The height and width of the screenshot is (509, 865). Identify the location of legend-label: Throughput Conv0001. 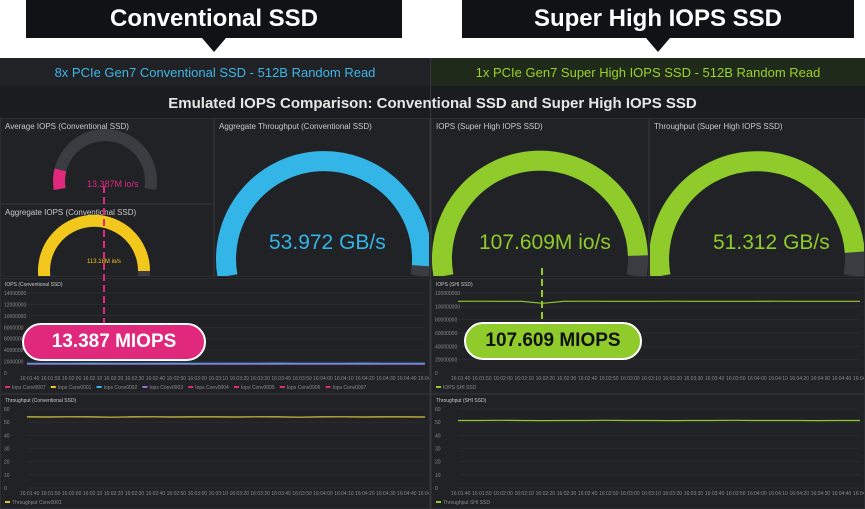
(37, 503).